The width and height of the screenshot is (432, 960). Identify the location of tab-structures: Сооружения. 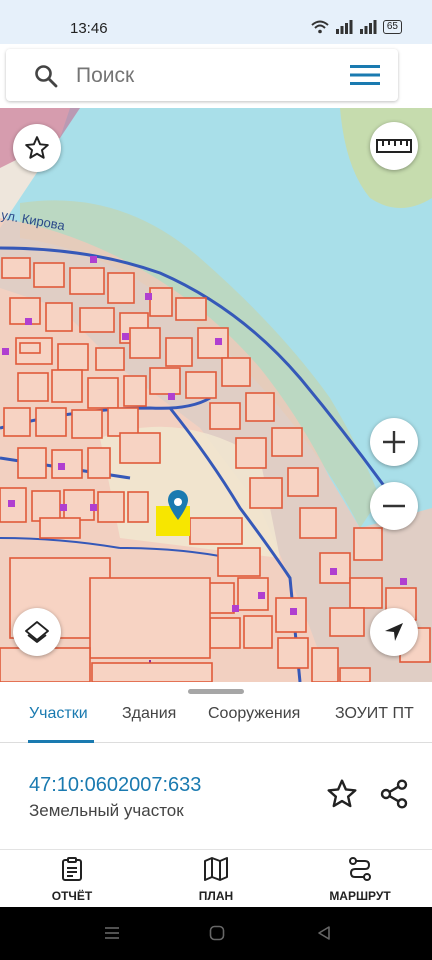
(254, 714).